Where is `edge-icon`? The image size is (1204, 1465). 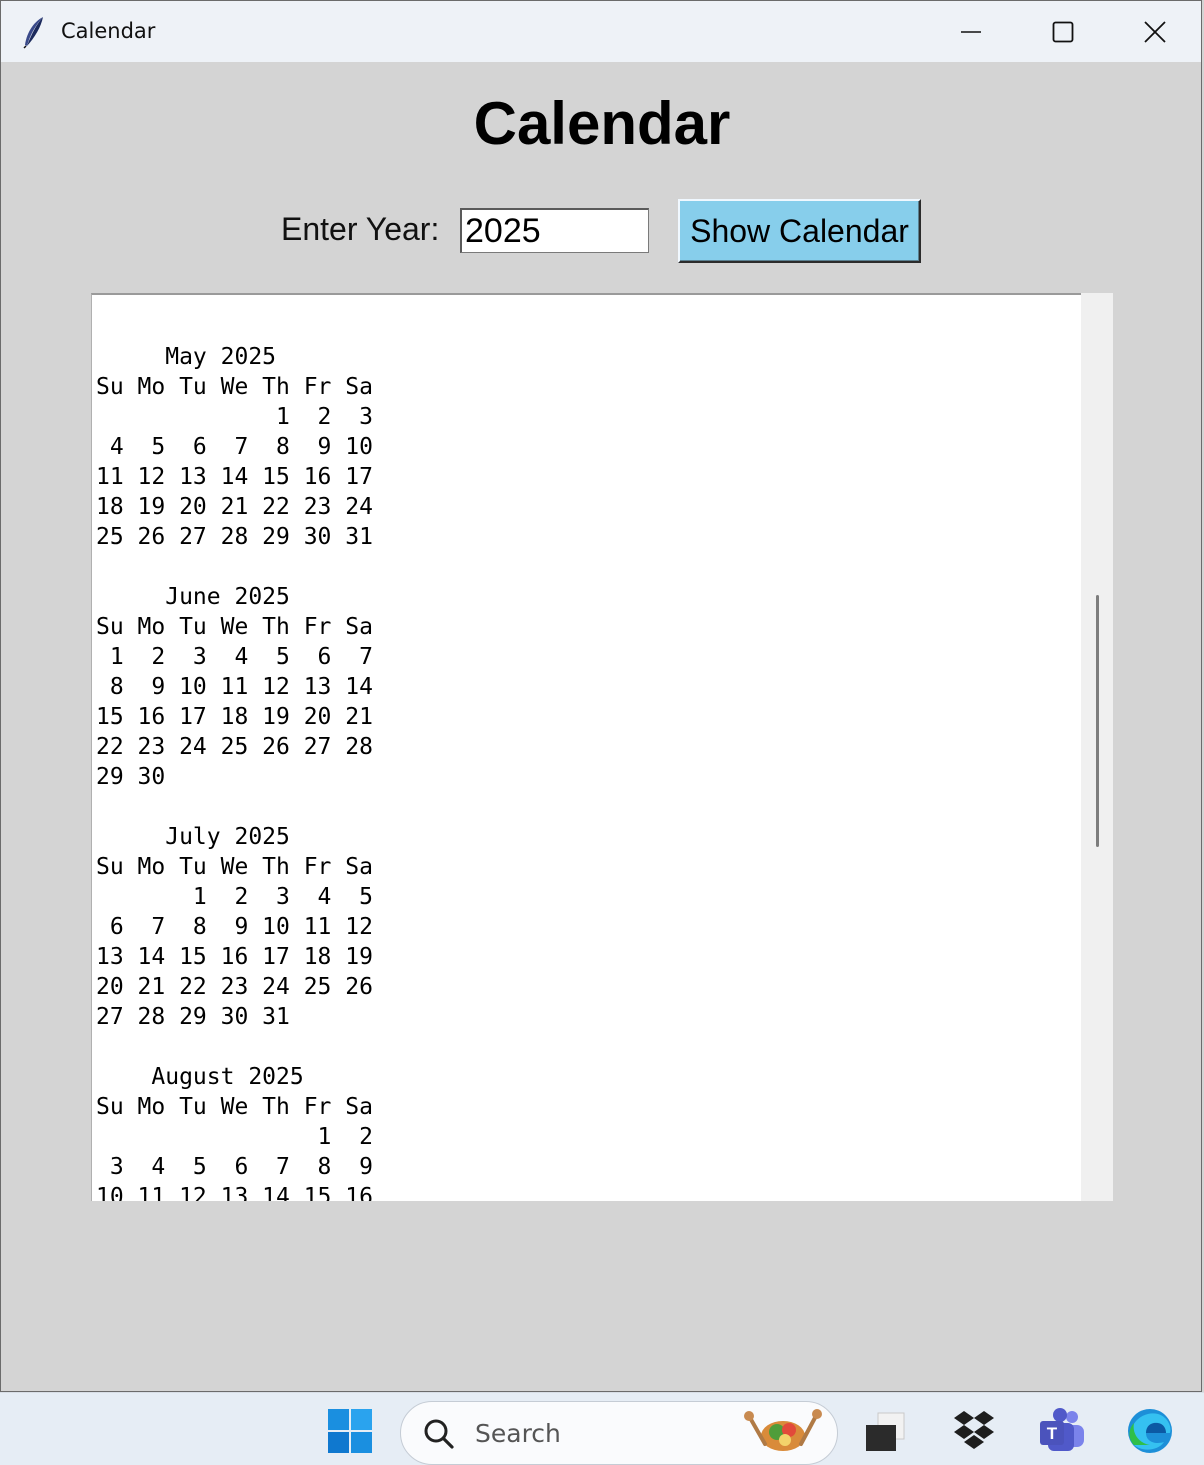
edge-icon is located at coordinates (1150, 1431).